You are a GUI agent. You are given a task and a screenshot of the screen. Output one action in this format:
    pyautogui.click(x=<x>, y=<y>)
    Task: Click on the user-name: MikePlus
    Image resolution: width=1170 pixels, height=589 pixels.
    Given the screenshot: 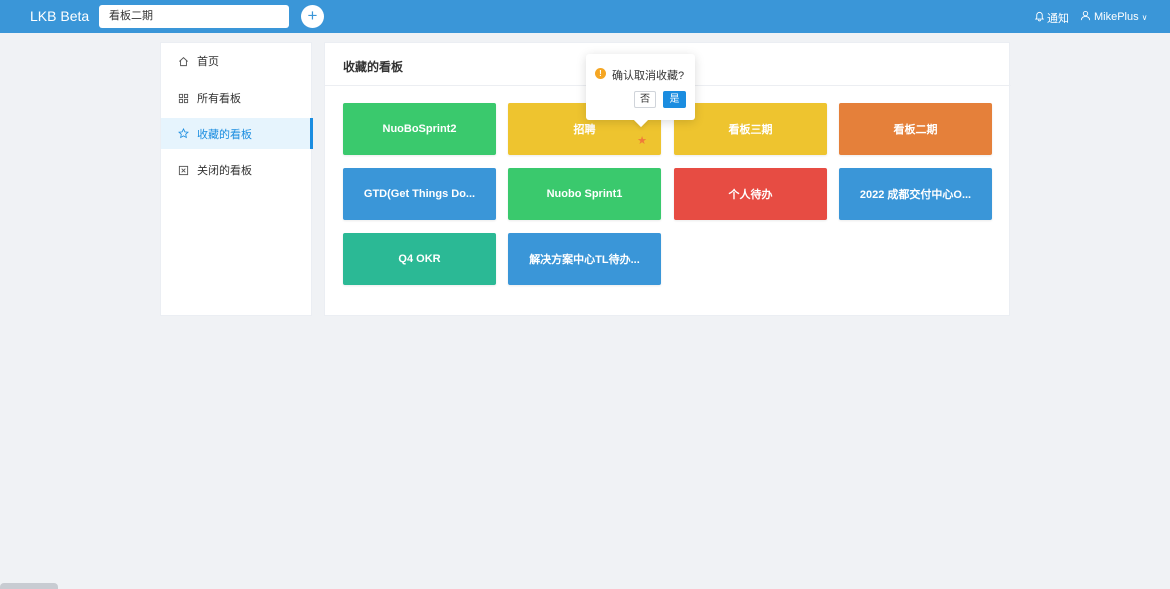 What is the action you would take?
    pyautogui.click(x=1116, y=17)
    